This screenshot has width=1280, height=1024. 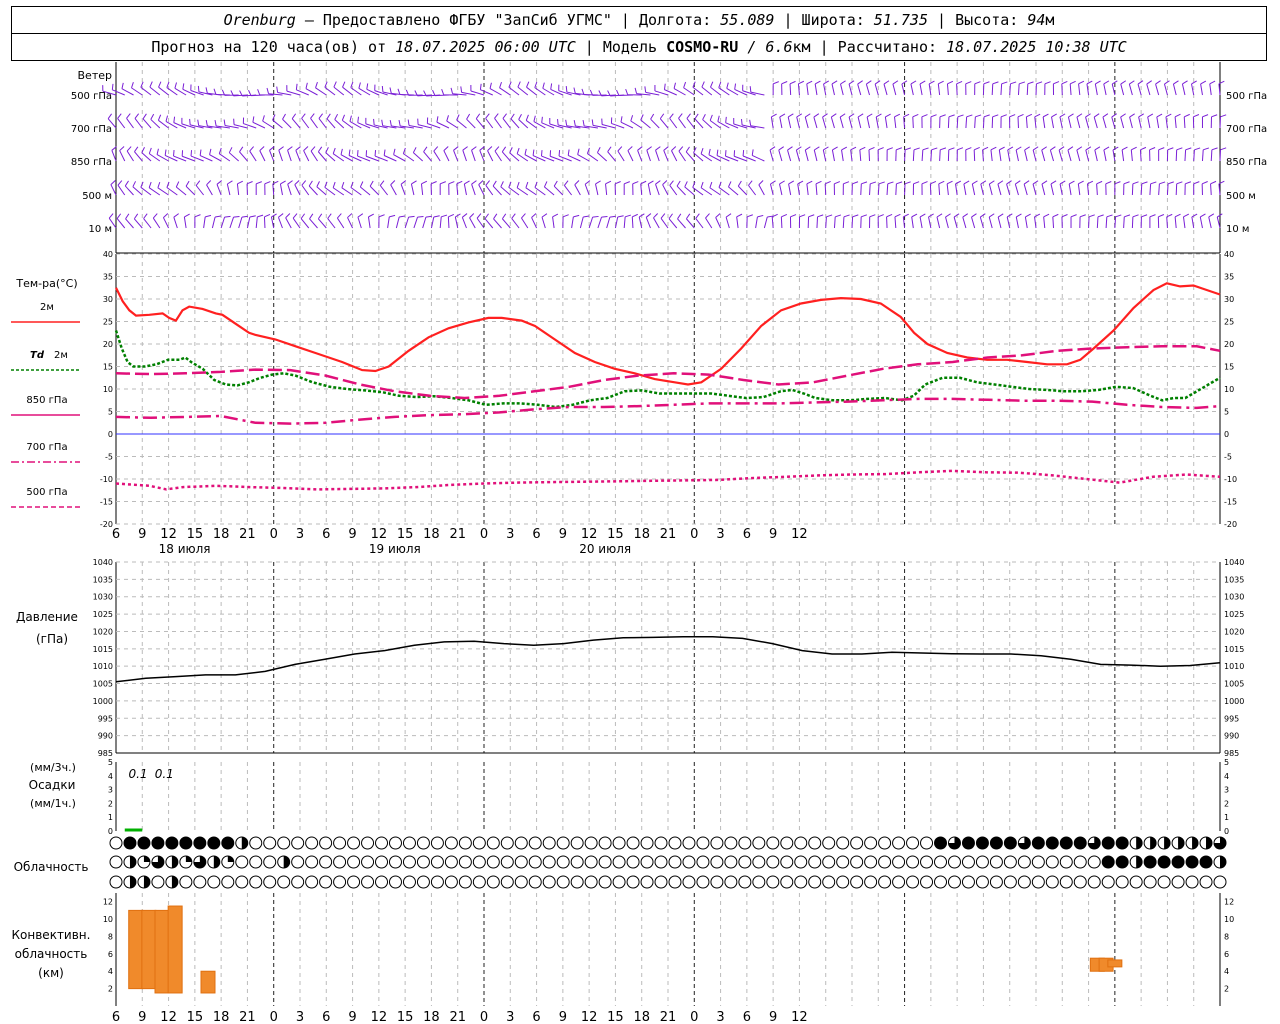 I want to click on temp-tick-left: -10, so click(x=106, y=479).